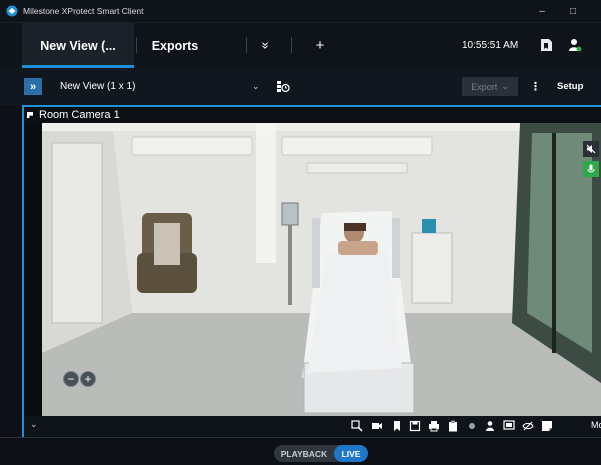 This screenshot has height=465, width=601. Describe the element at coordinates (546, 45) in the screenshot. I see `bookmark-tab-icon` at that location.